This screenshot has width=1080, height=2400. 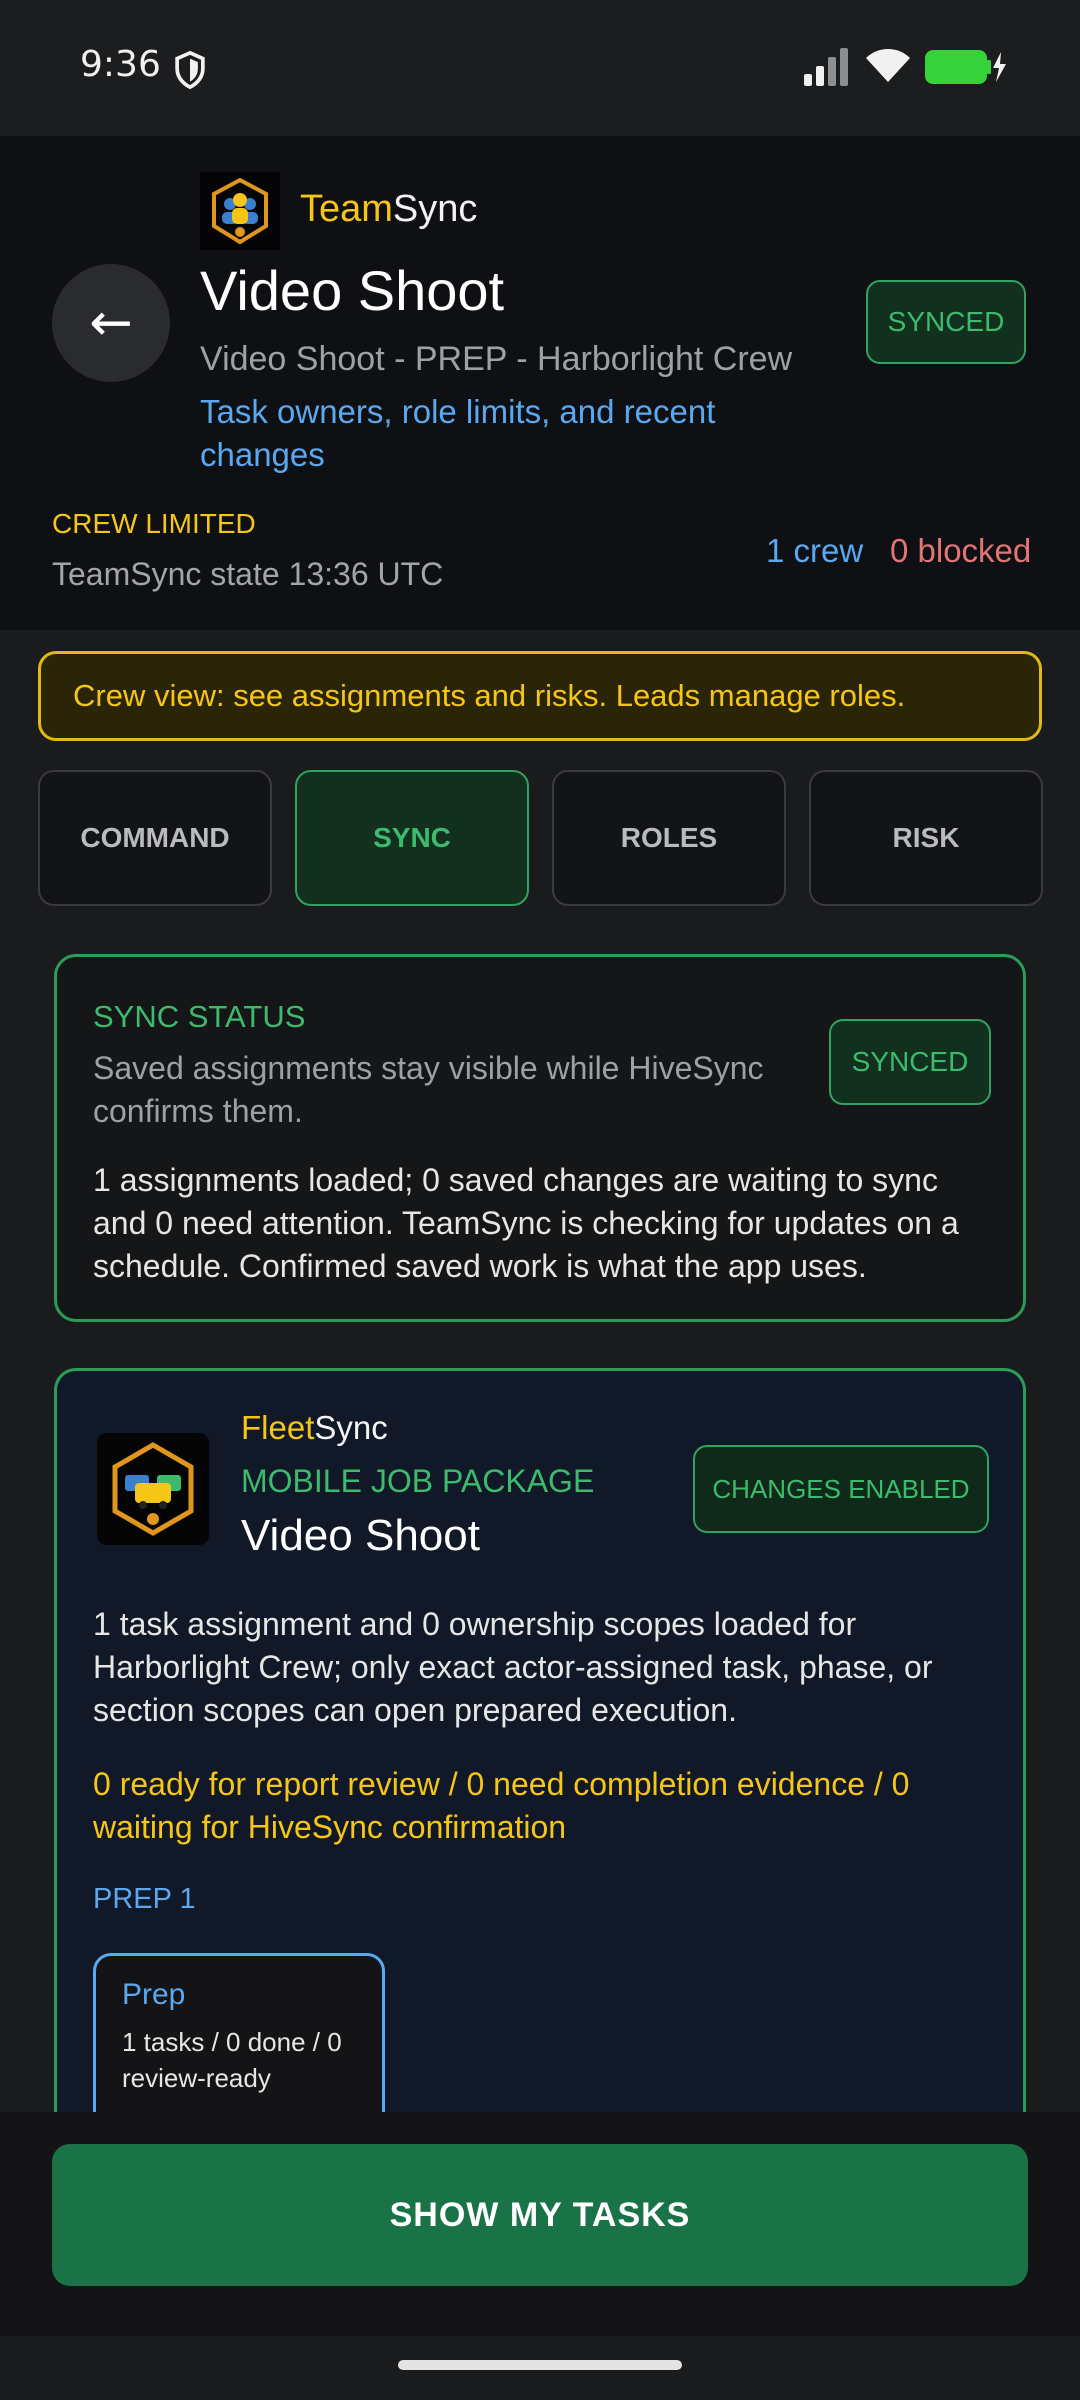 I want to click on state-timestamp: TeamSync state 13:36 UTC, so click(x=248, y=574).